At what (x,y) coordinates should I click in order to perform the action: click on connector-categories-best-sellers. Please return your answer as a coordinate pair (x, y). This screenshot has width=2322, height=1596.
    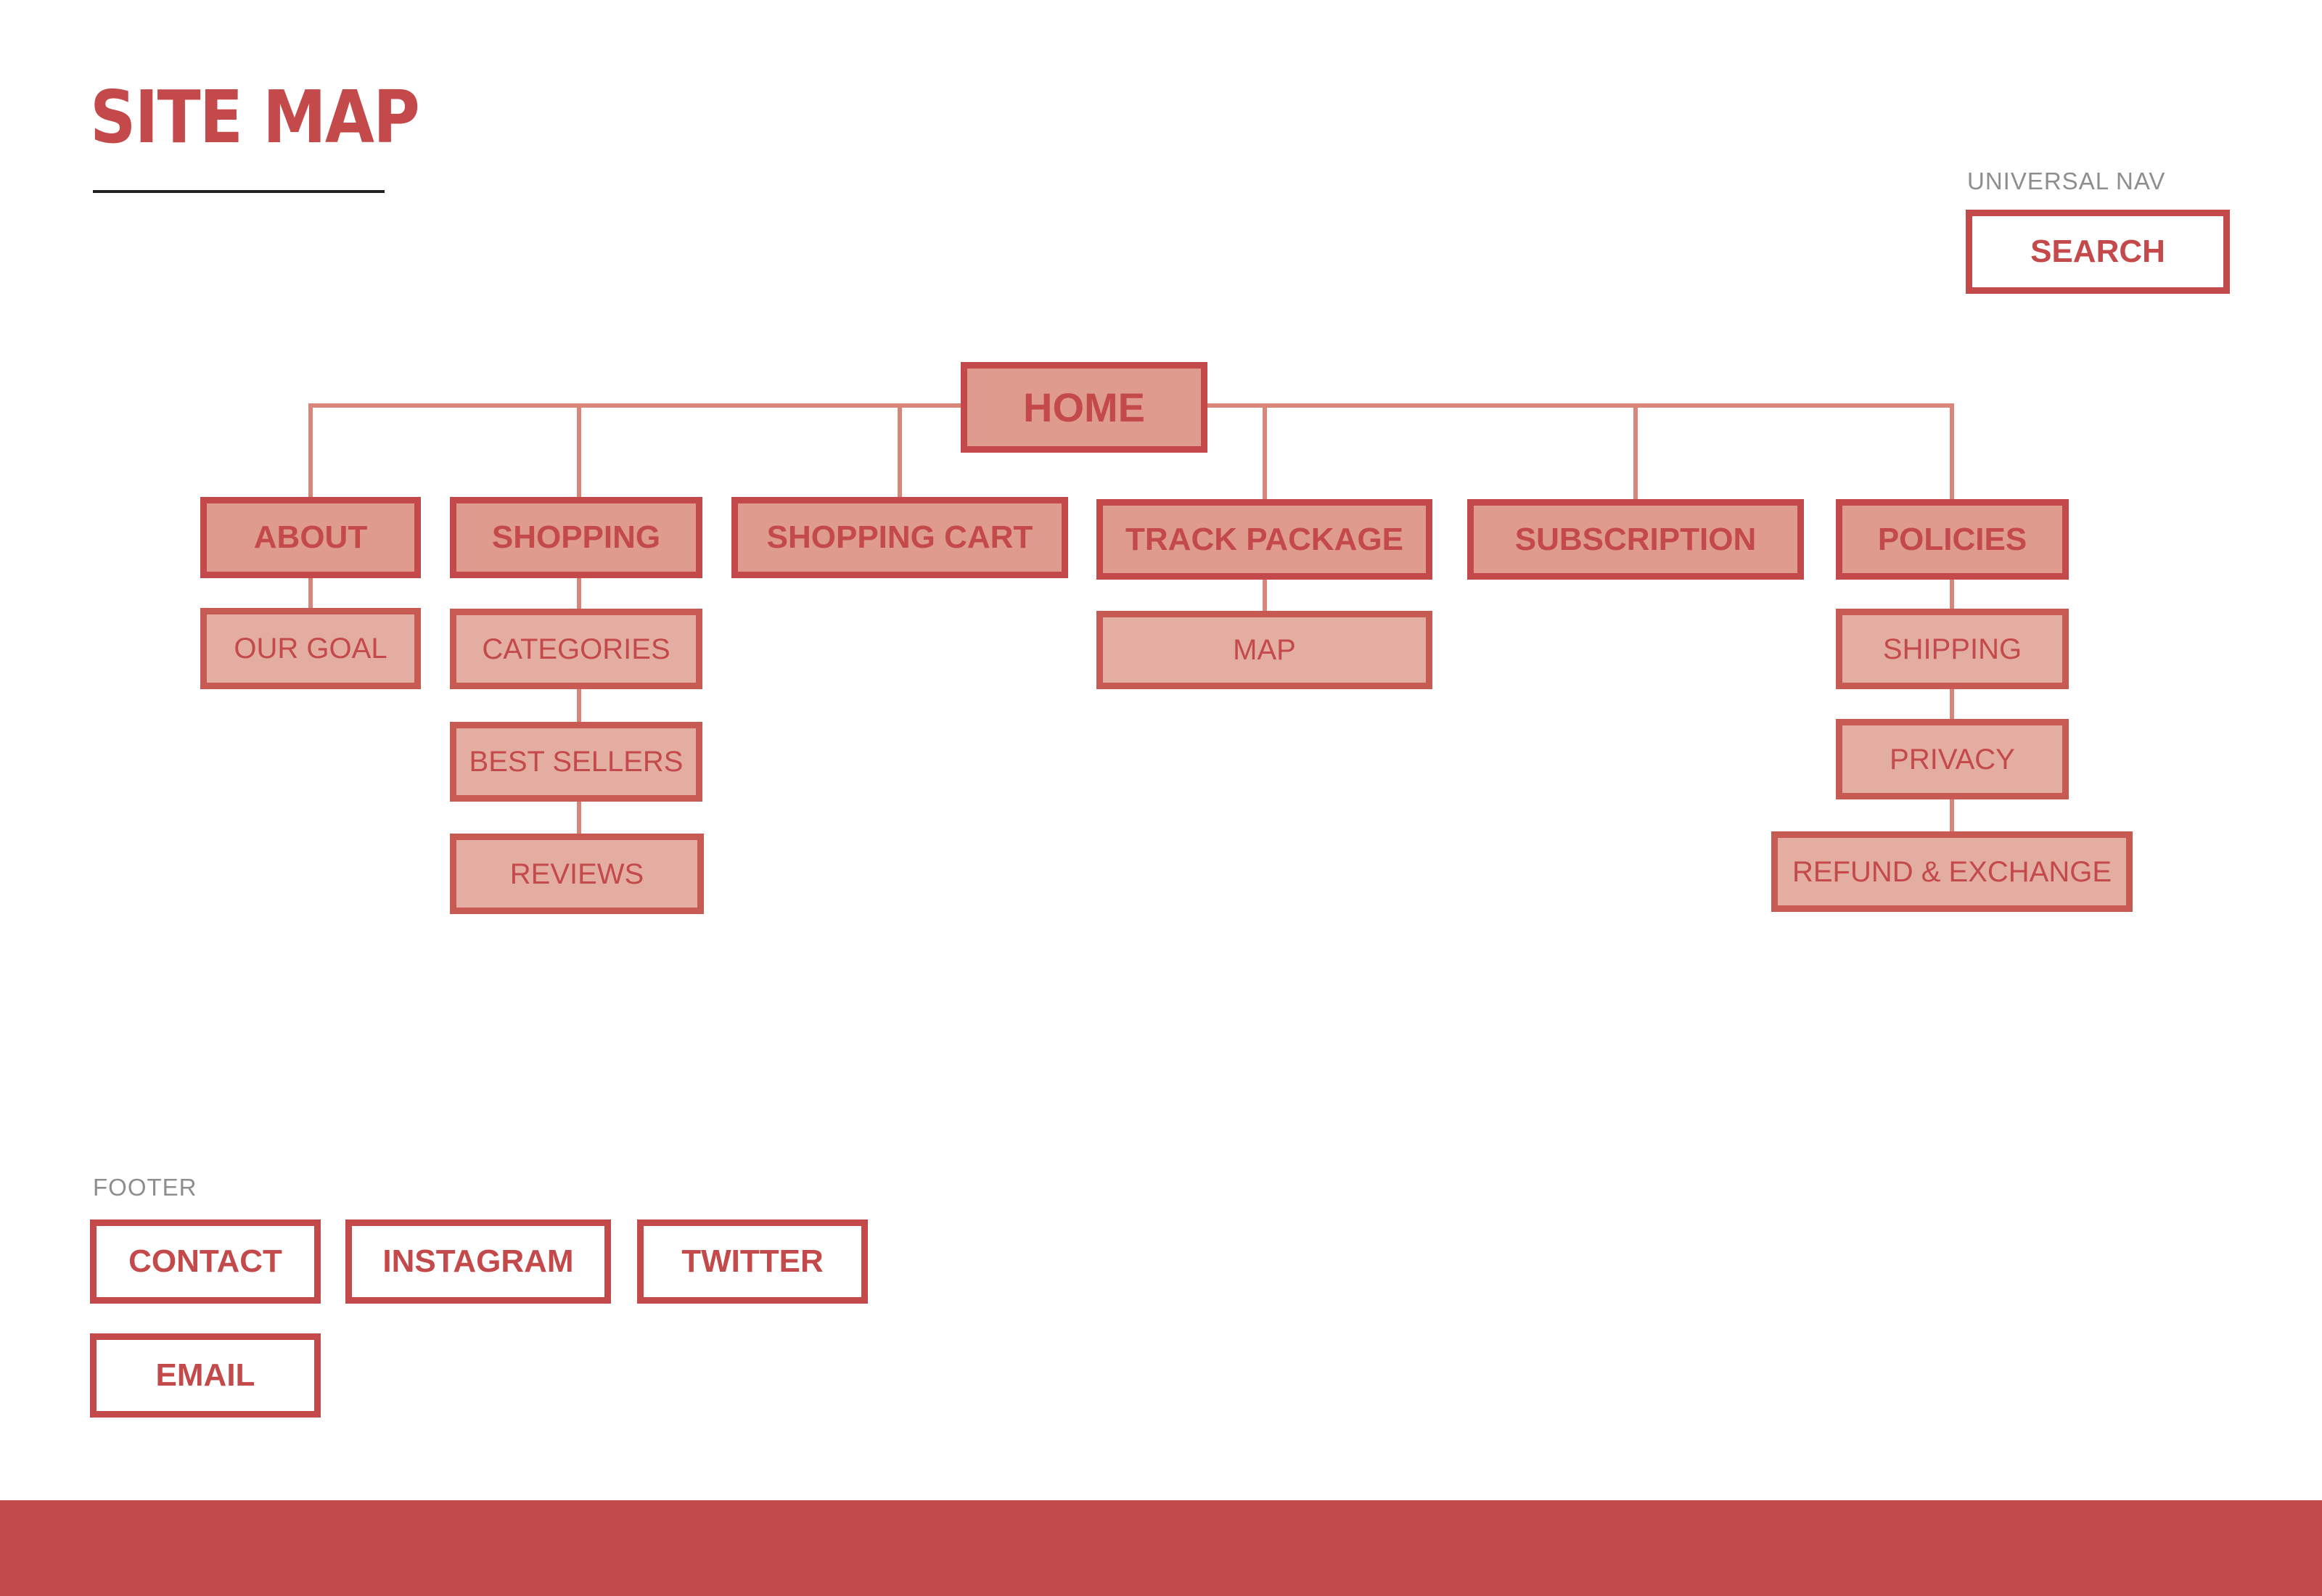
    Looking at the image, I should click on (579, 706).